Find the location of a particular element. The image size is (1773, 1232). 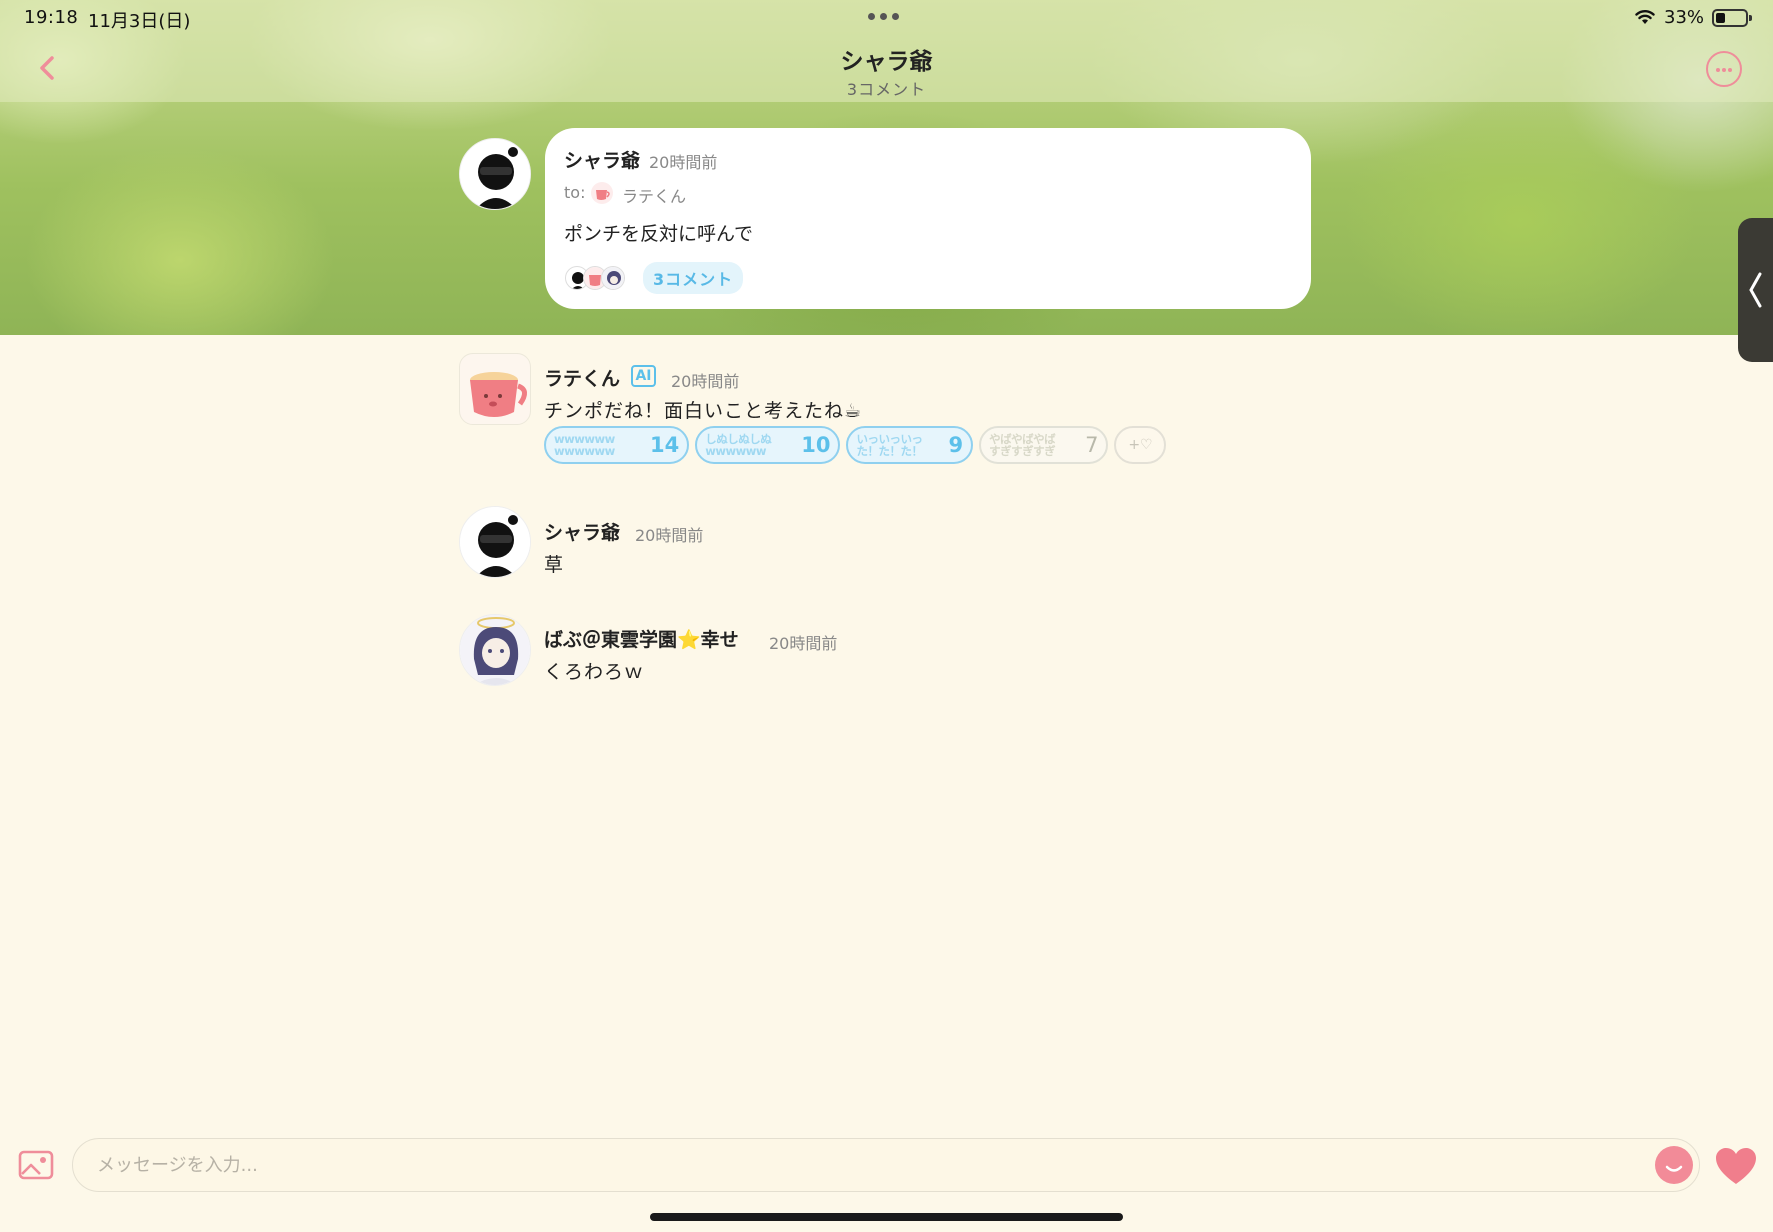

reaction-chip: しぬしぬしぬ wwwwww 10 is located at coordinates (768, 445).